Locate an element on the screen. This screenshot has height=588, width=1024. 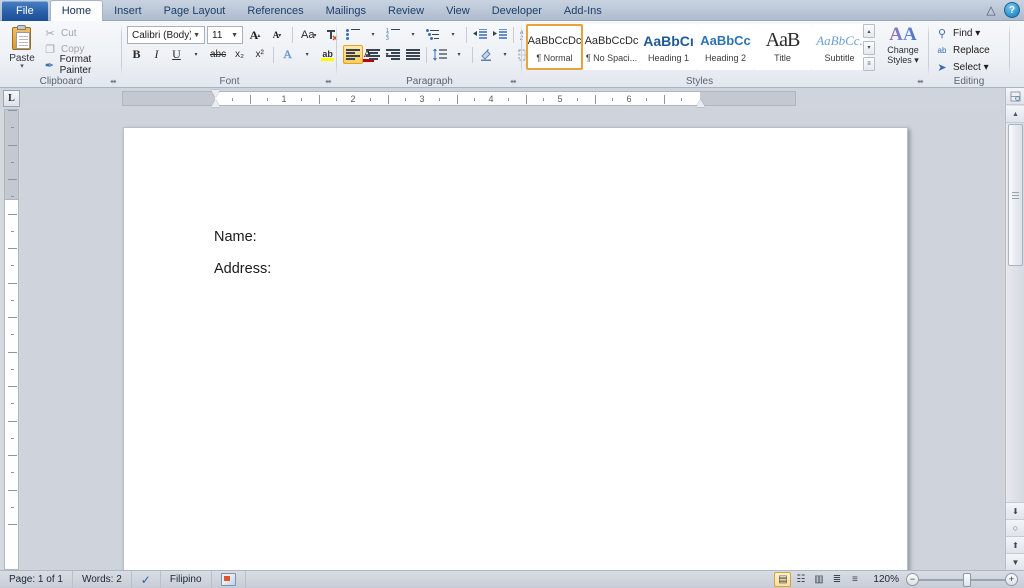
tab-mailings: Mailings is located at coordinates (346, 11).